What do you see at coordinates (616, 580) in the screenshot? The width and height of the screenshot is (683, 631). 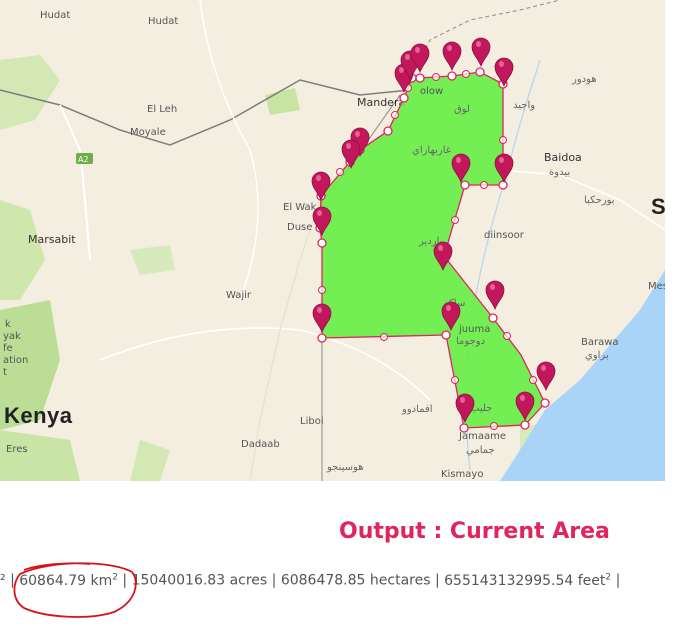 I see `stats-tail: |` at bounding box center [616, 580].